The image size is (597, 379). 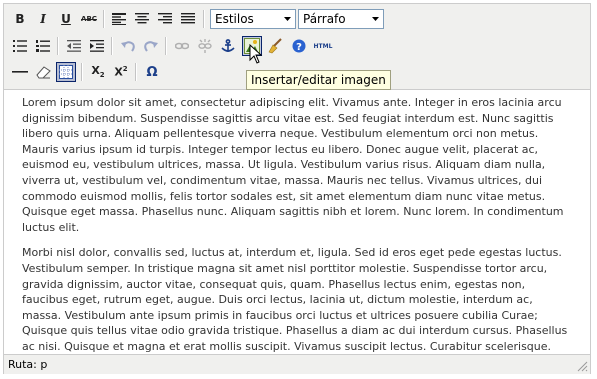 I want to click on broom-icon, so click(x=275, y=46).